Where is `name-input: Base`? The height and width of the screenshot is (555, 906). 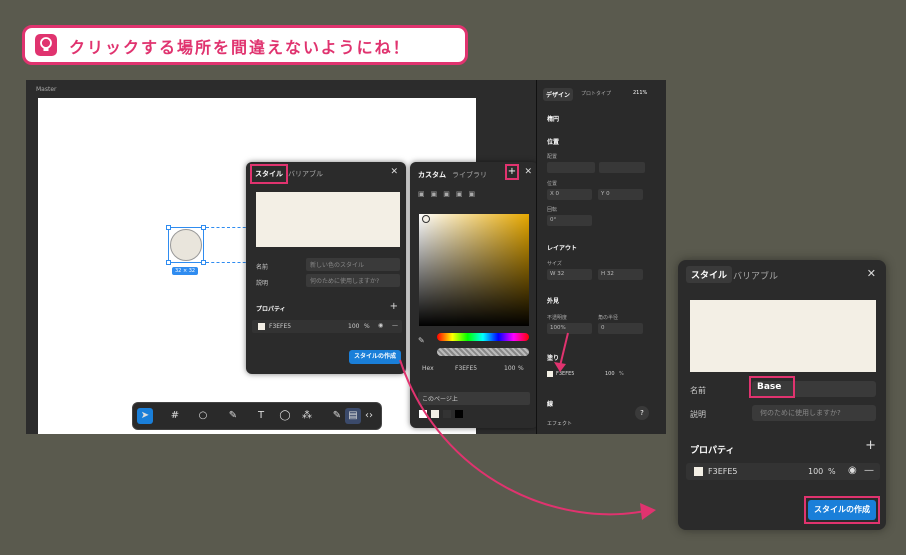 name-input: Base is located at coordinates (812, 387).